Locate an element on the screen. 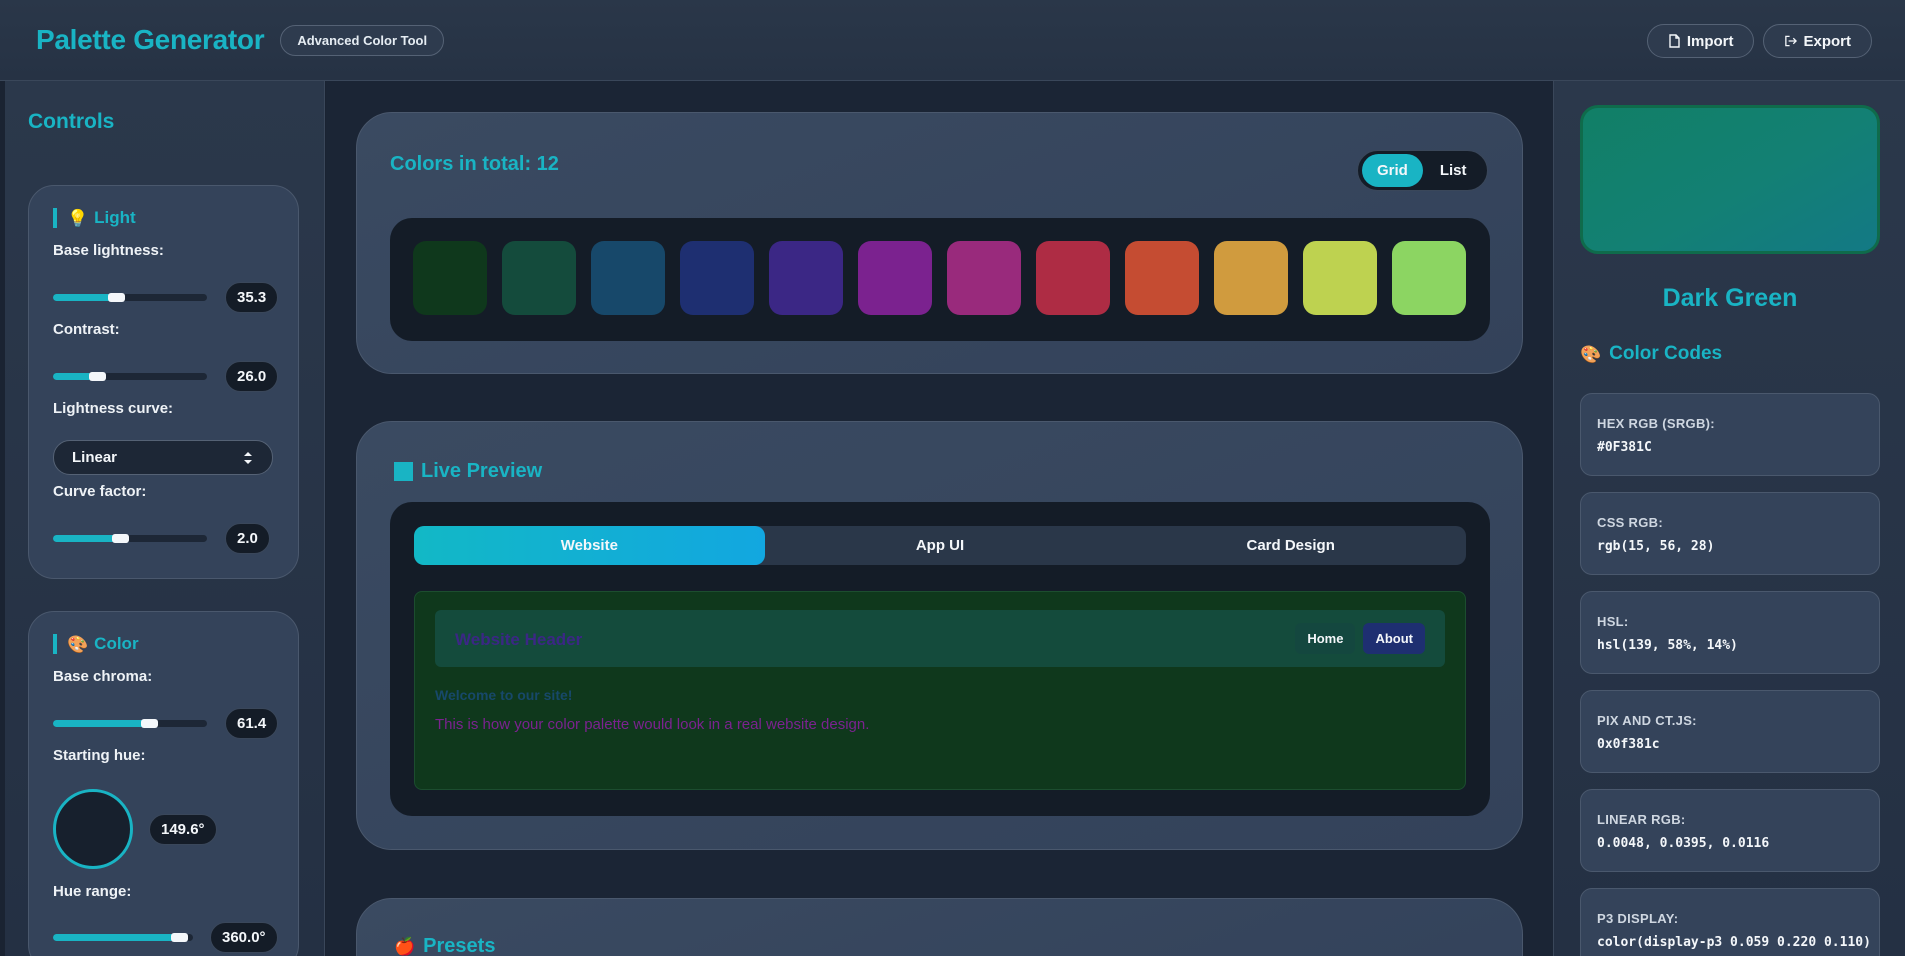 The image size is (1905, 956). presets-heading: 🍎 Presets is located at coordinates (444, 945).